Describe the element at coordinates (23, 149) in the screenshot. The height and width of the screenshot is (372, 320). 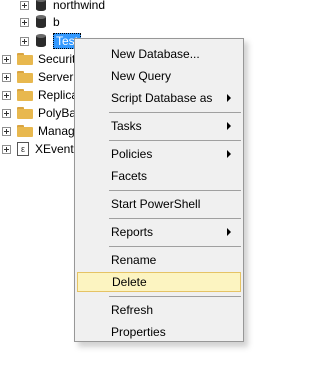
I see `xevent-icon: ε` at that location.